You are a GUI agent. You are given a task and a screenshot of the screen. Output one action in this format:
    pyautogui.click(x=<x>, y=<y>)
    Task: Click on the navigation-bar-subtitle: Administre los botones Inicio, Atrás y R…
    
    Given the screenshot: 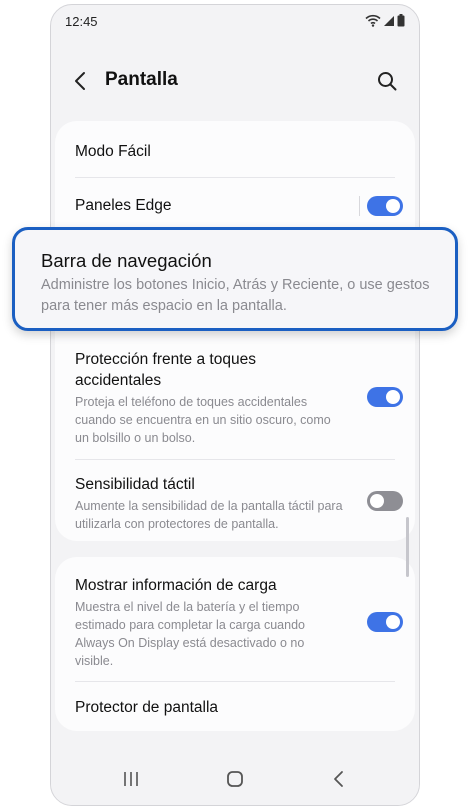 What is the action you would take?
    pyautogui.click(x=235, y=295)
    